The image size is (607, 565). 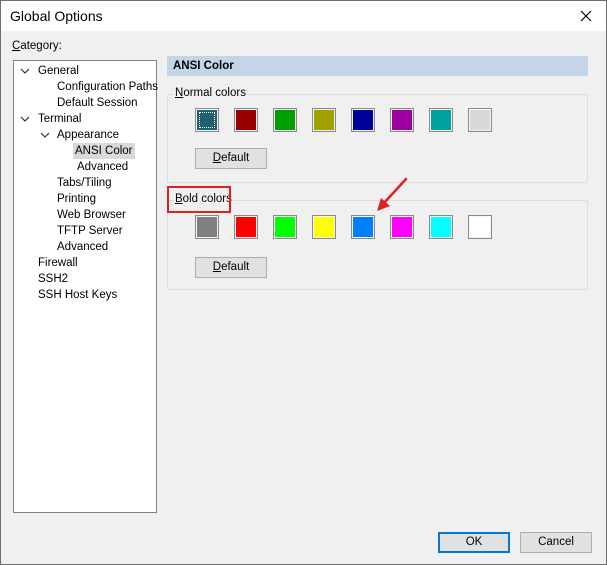 What do you see at coordinates (199, 199) in the screenshot?
I see `bold-colors-highlight-box` at bounding box center [199, 199].